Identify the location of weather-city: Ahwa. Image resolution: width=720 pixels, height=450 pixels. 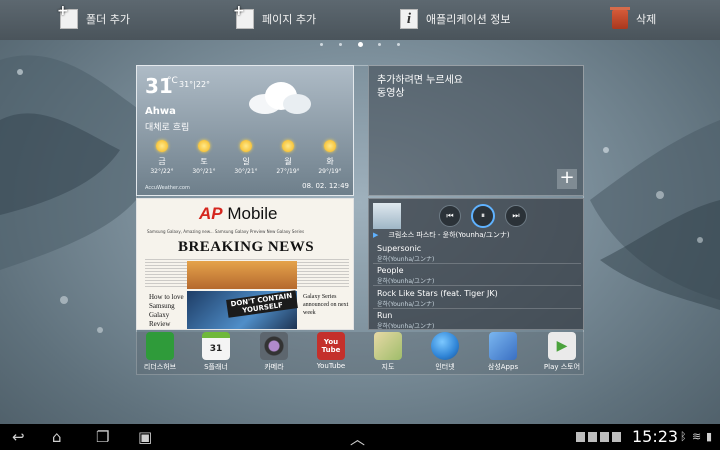
(160, 111).